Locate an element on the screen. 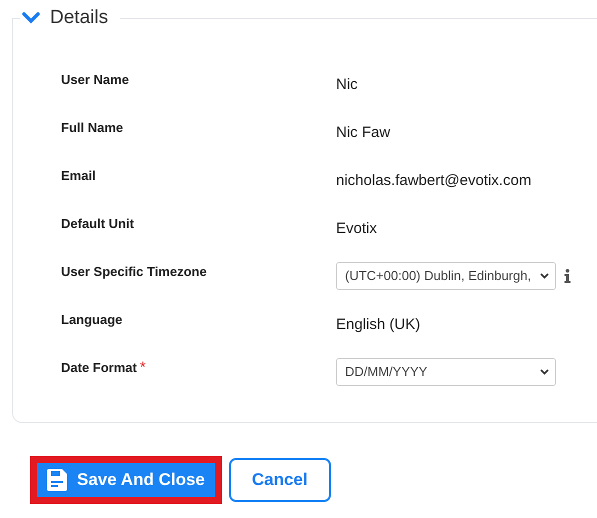 This screenshot has width=597, height=518. field-label: Default Unit is located at coordinates (97, 224).